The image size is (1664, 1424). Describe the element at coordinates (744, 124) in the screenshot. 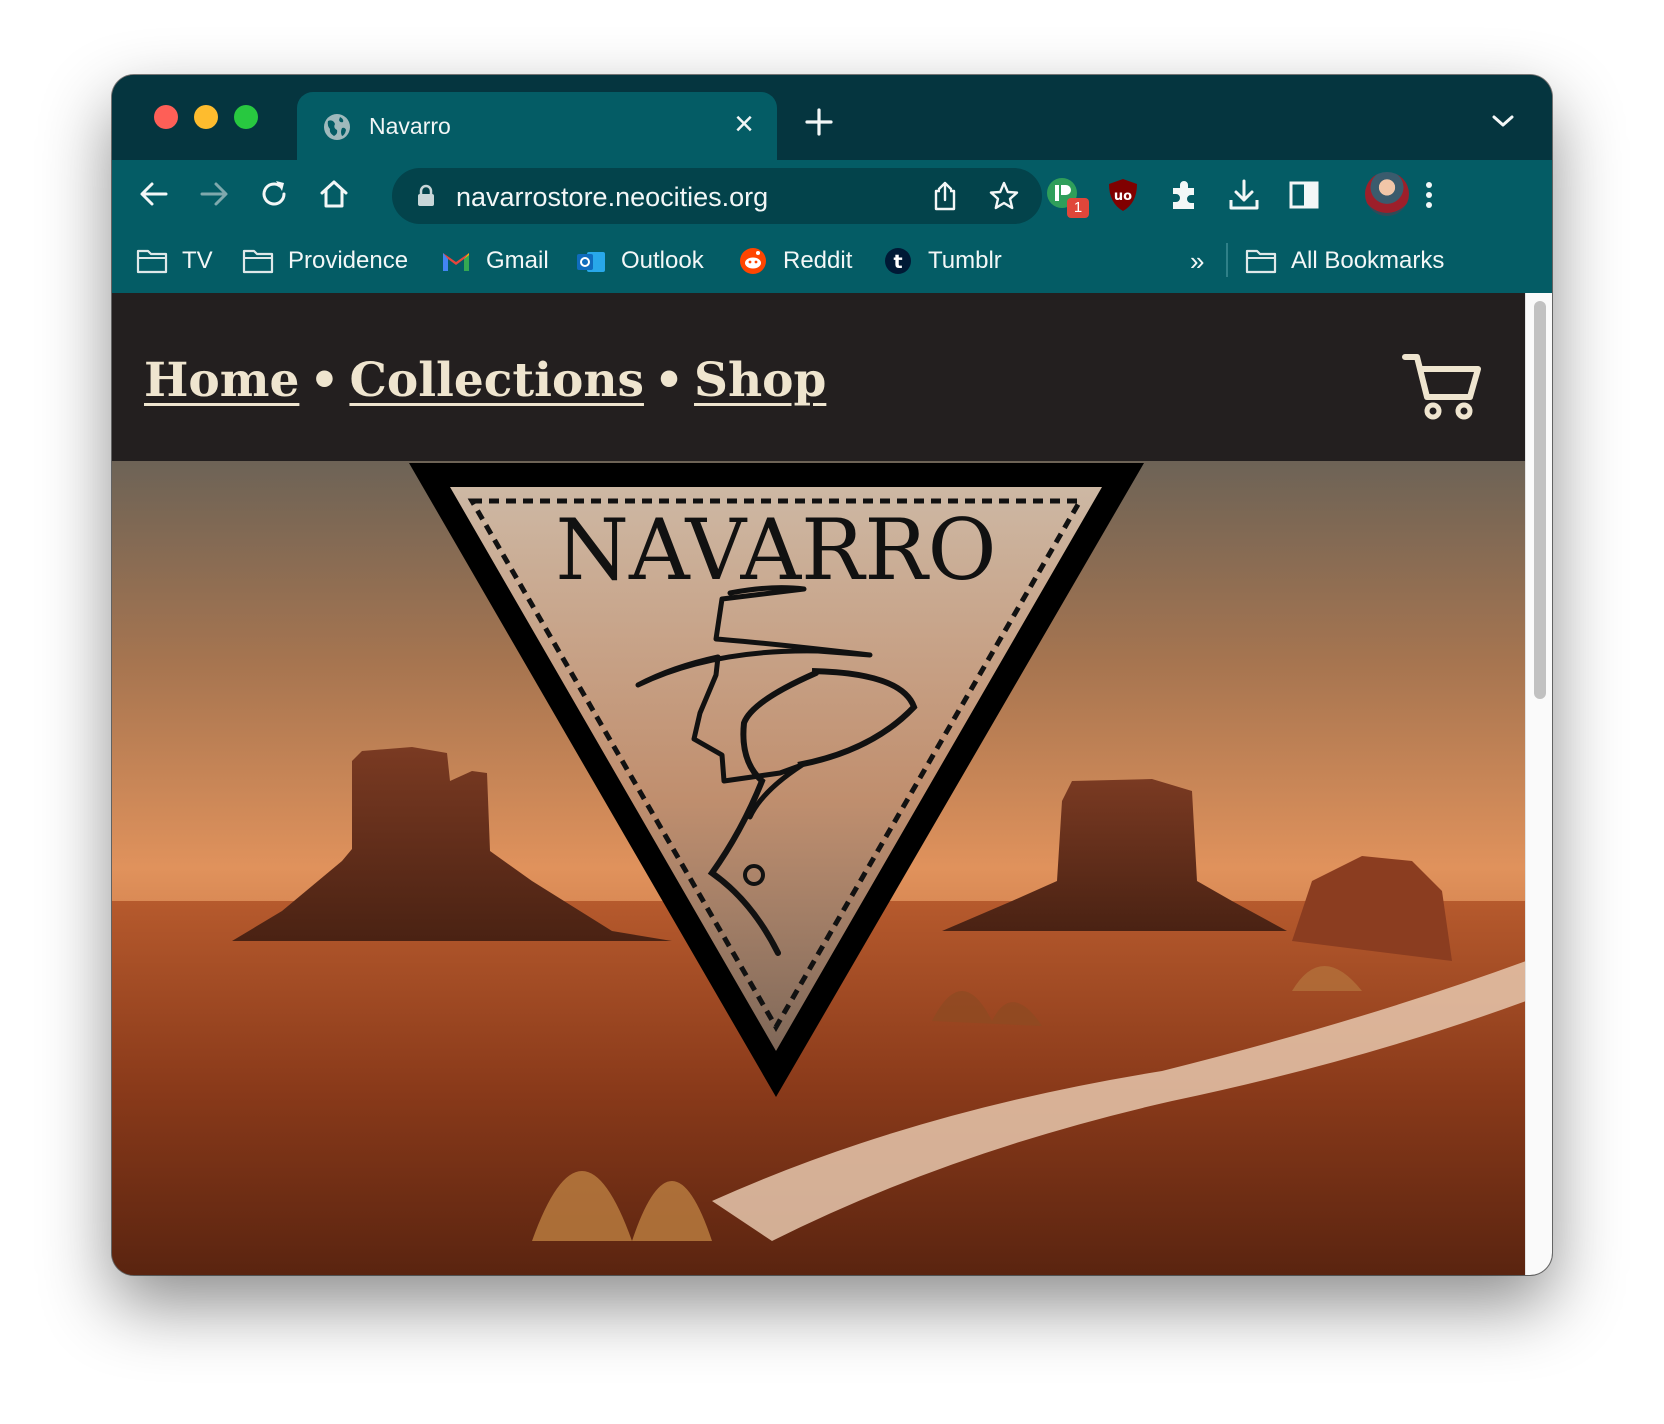

I see `tab-close-icon: ×` at that location.